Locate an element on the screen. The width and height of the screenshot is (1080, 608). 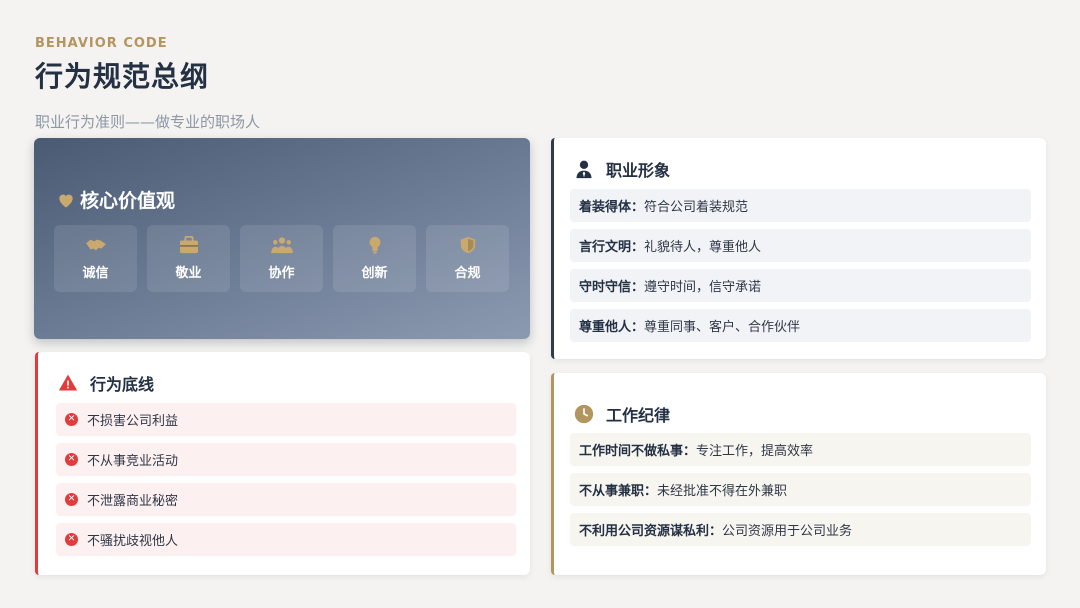
bottom-line-list: ✕ 不损害公司利益 ✕ 不从事竞业活动 ✕ 不泄露商业秘密 ✕ 不骚扰歧视他人 is located at coordinates (286, 483).